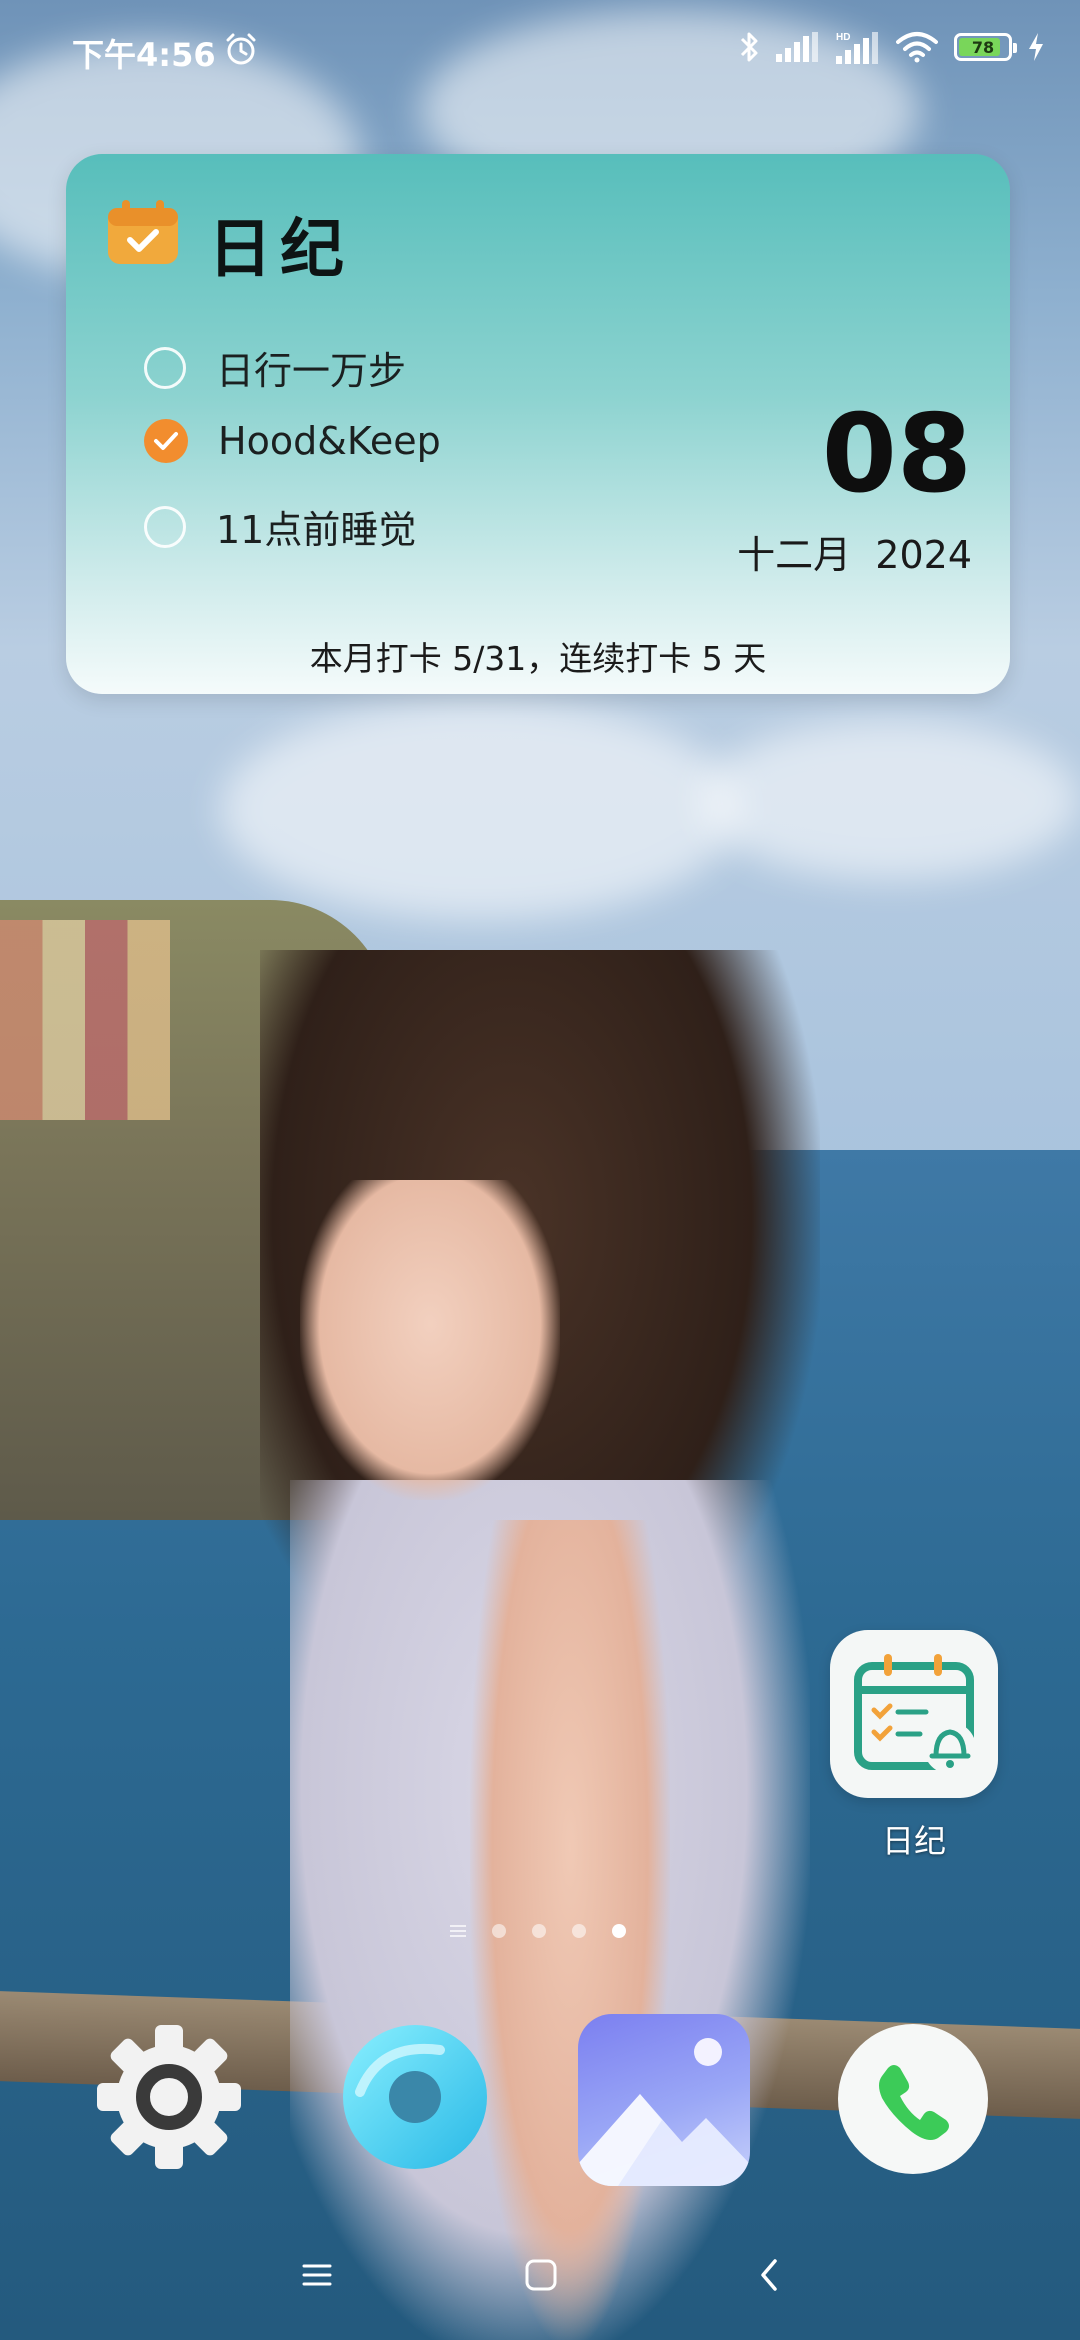  I want to click on checkmark-icon, so click(166, 441).